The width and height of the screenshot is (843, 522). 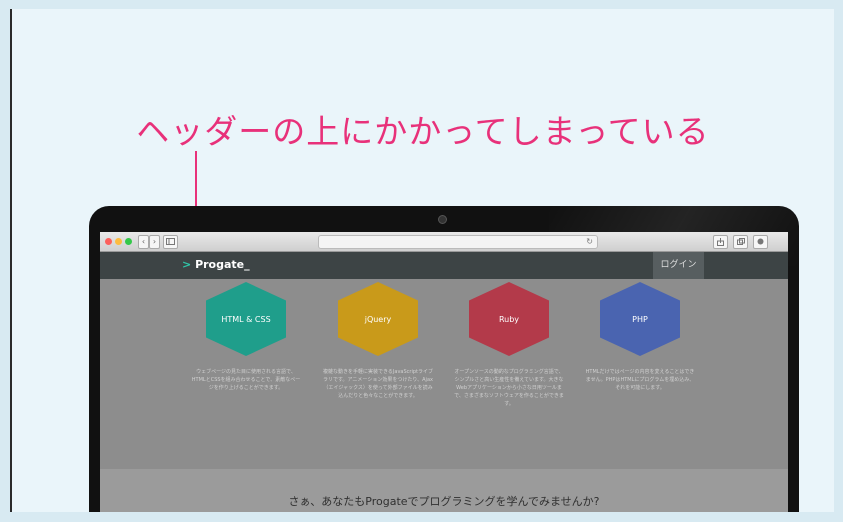 I want to click on maximize-window-icon, so click(x=128, y=241).